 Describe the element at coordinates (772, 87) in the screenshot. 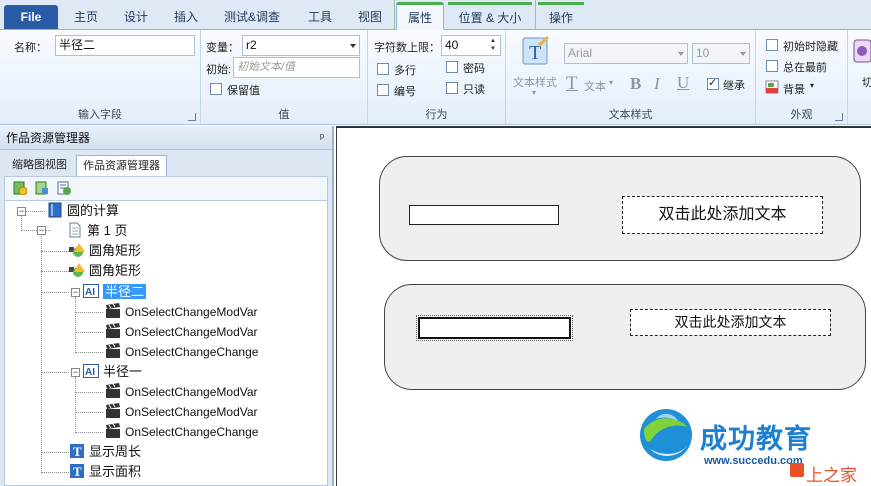

I see `background-icon` at that location.